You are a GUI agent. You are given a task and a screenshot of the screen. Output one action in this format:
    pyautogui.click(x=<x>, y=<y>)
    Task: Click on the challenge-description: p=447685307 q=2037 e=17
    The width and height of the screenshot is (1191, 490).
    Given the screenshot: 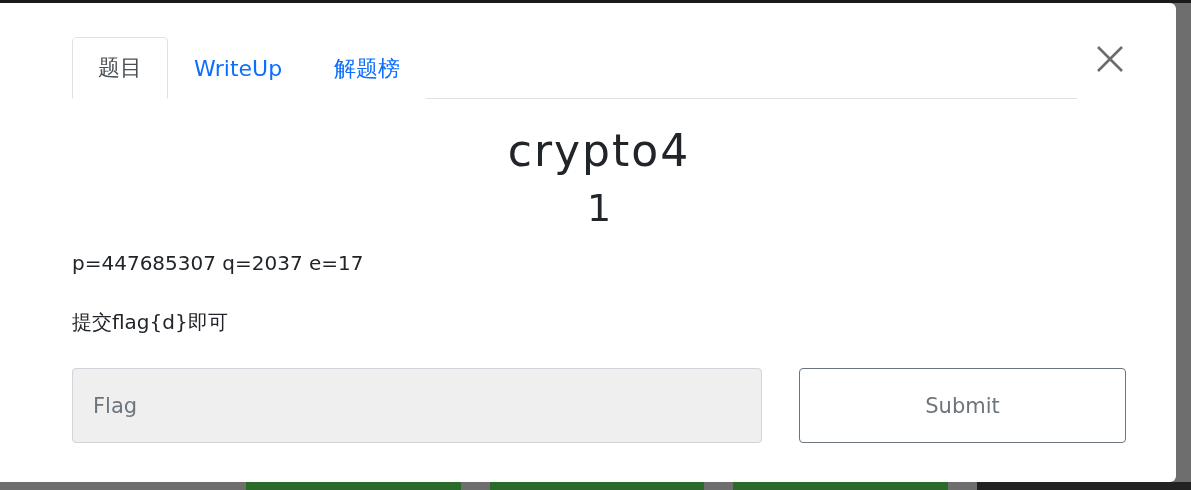 What is the action you would take?
    pyautogui.click(x=218, y=263)
    